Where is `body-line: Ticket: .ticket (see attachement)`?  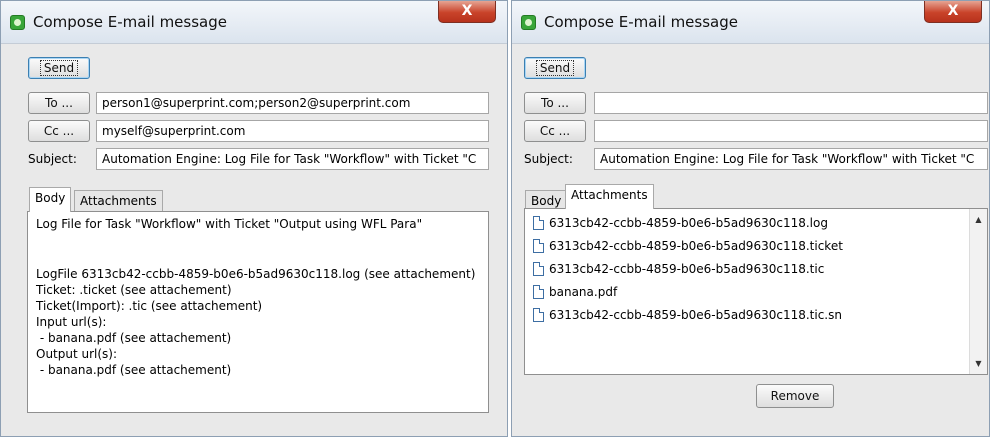 body-line: Ticket: .ticket (see attachement) is located at coordinates (134, 290).